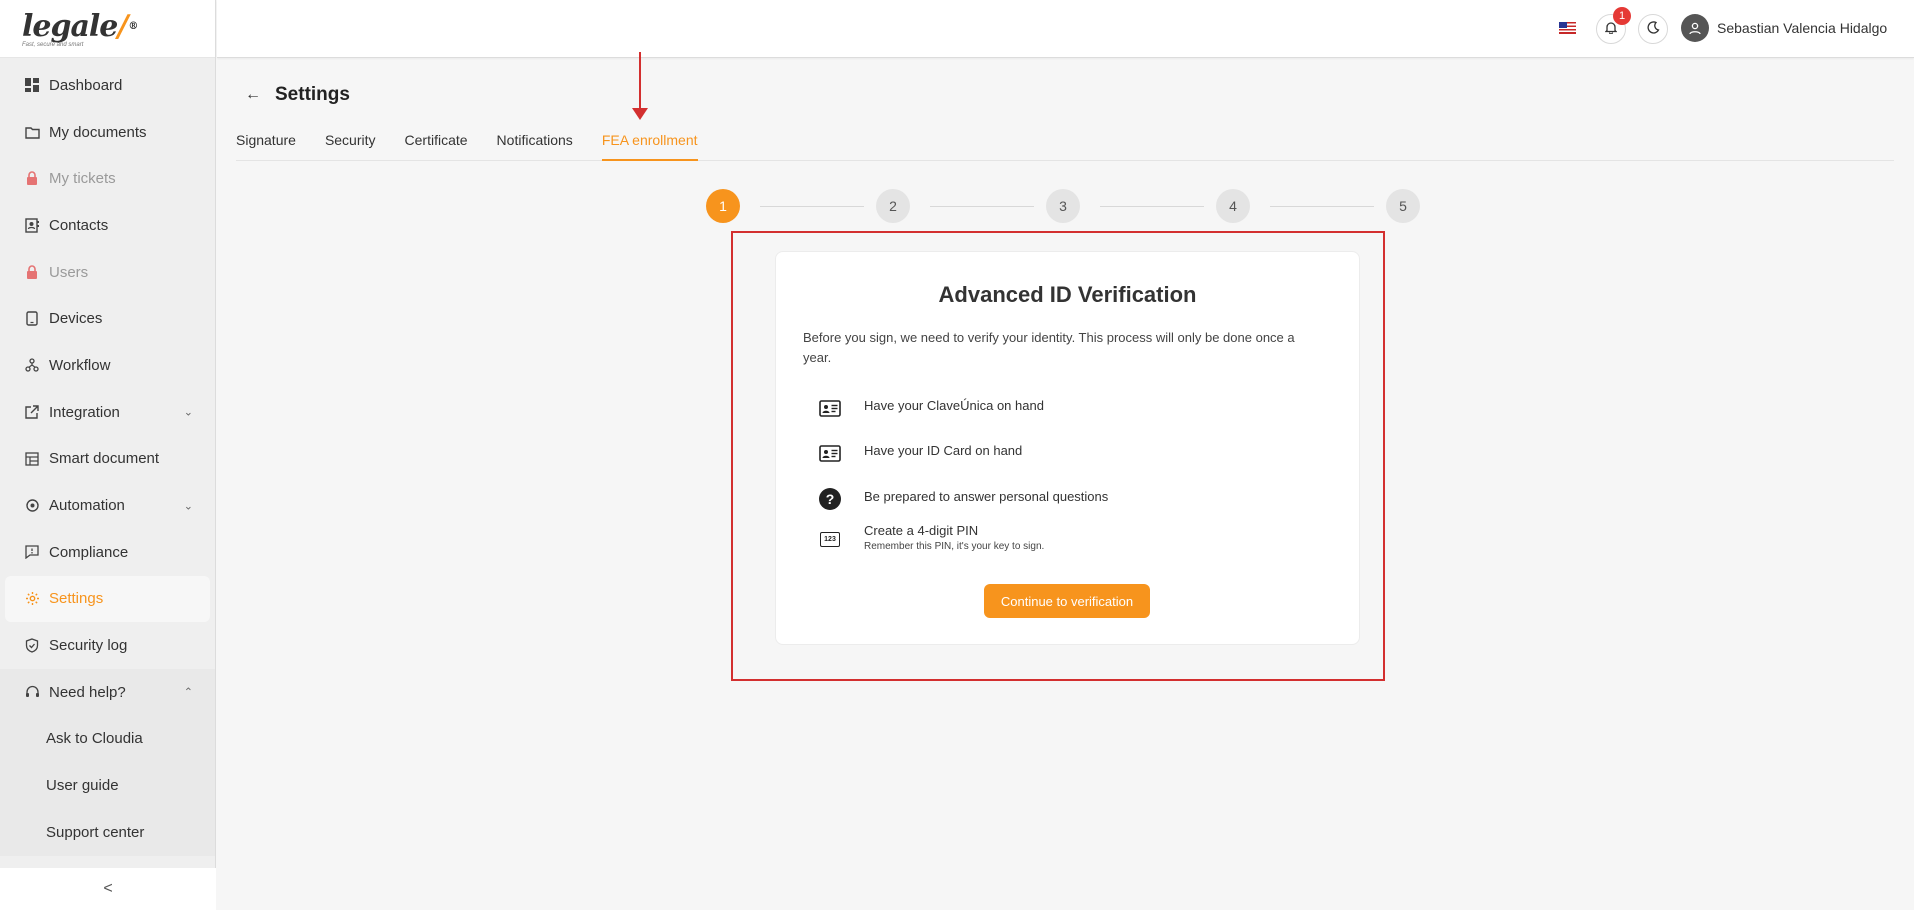 Image resolution: width=1914 pixels, height=910 pixels. I want to click on tab-notifications: Notifications, so click(535, 143).